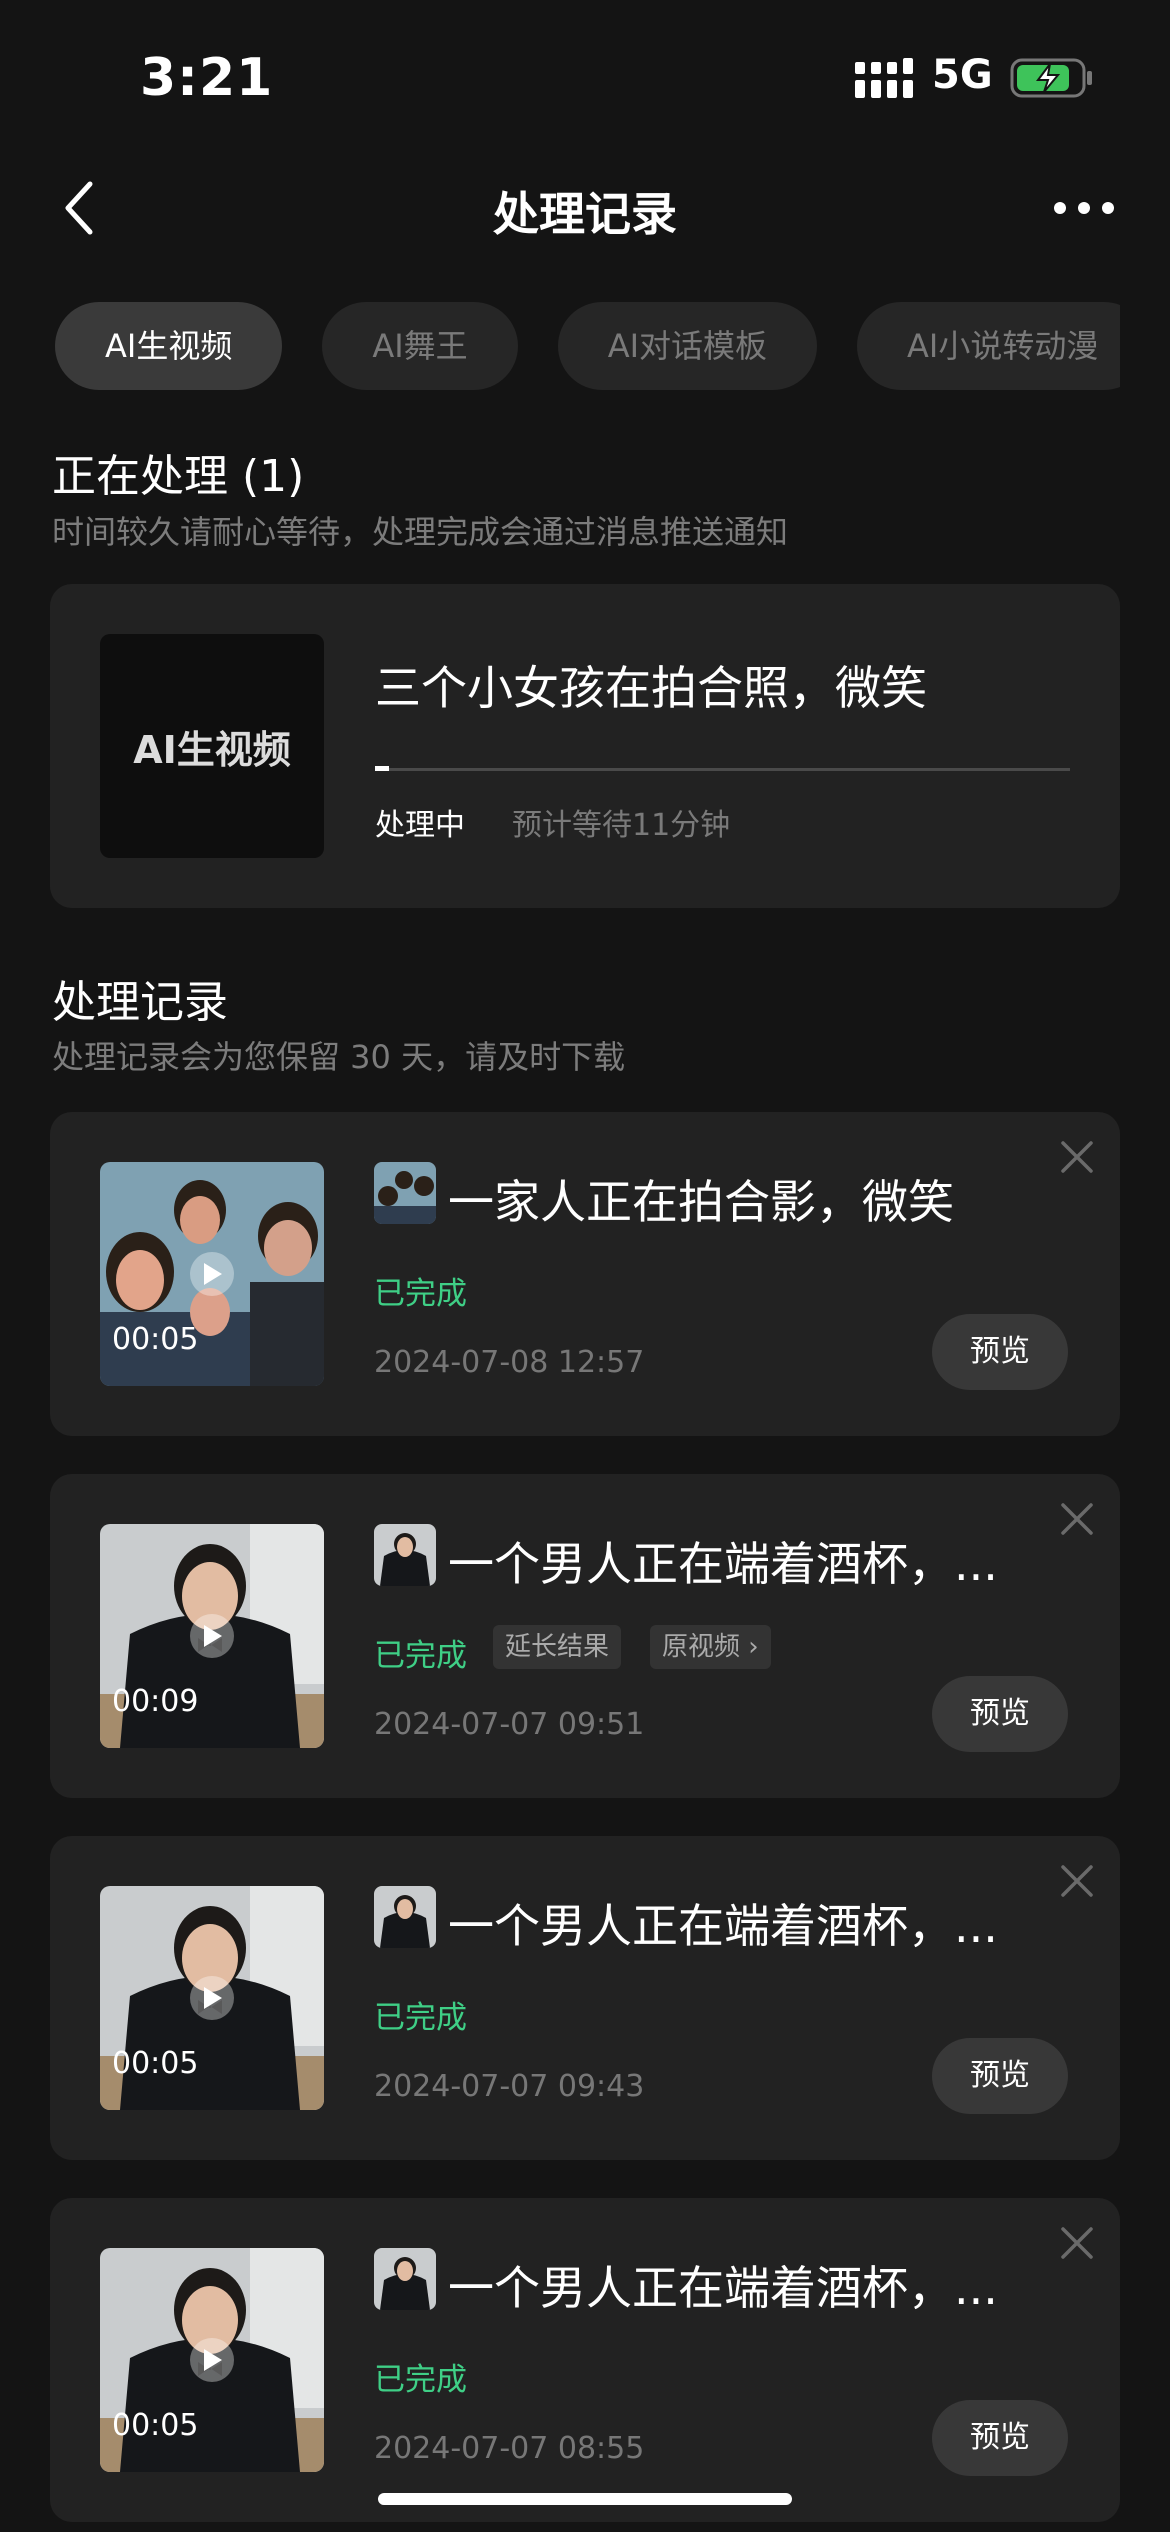 The width and height of the screenshot is (1170, 2532). I want to click on progress-fill, so click(382, 768).